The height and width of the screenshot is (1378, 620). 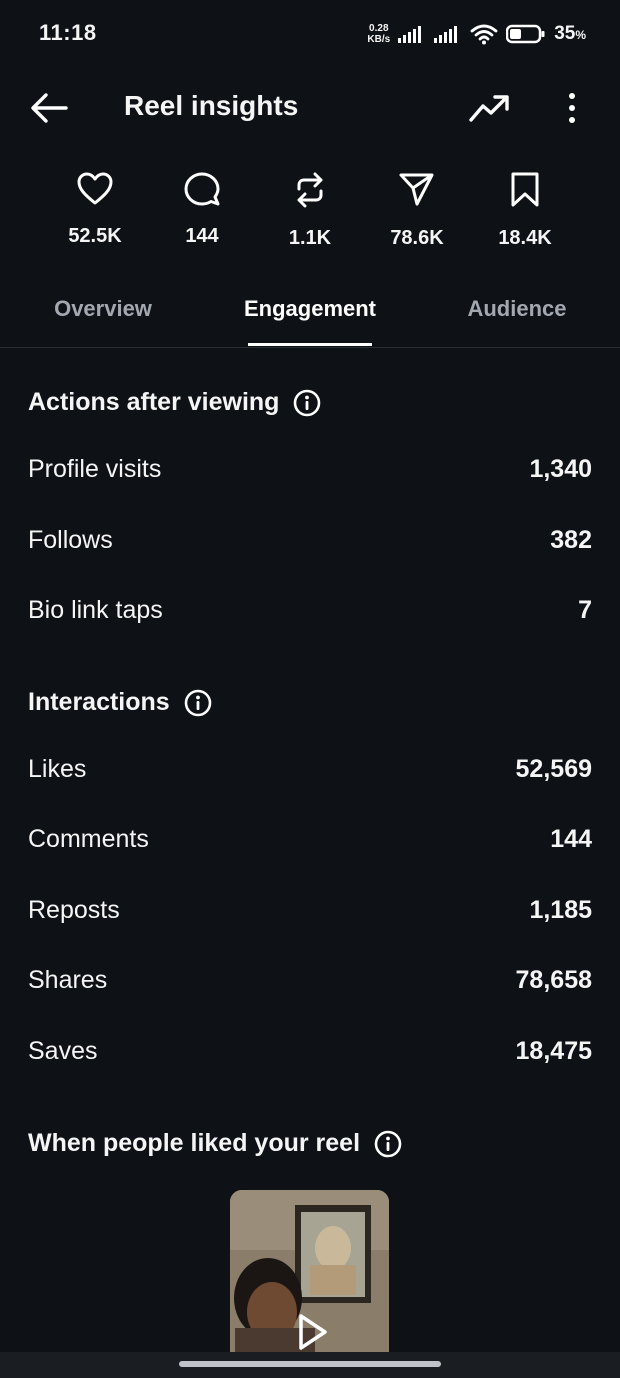 I want to click on stat-value: 1,185, so click(x=560, y=910).